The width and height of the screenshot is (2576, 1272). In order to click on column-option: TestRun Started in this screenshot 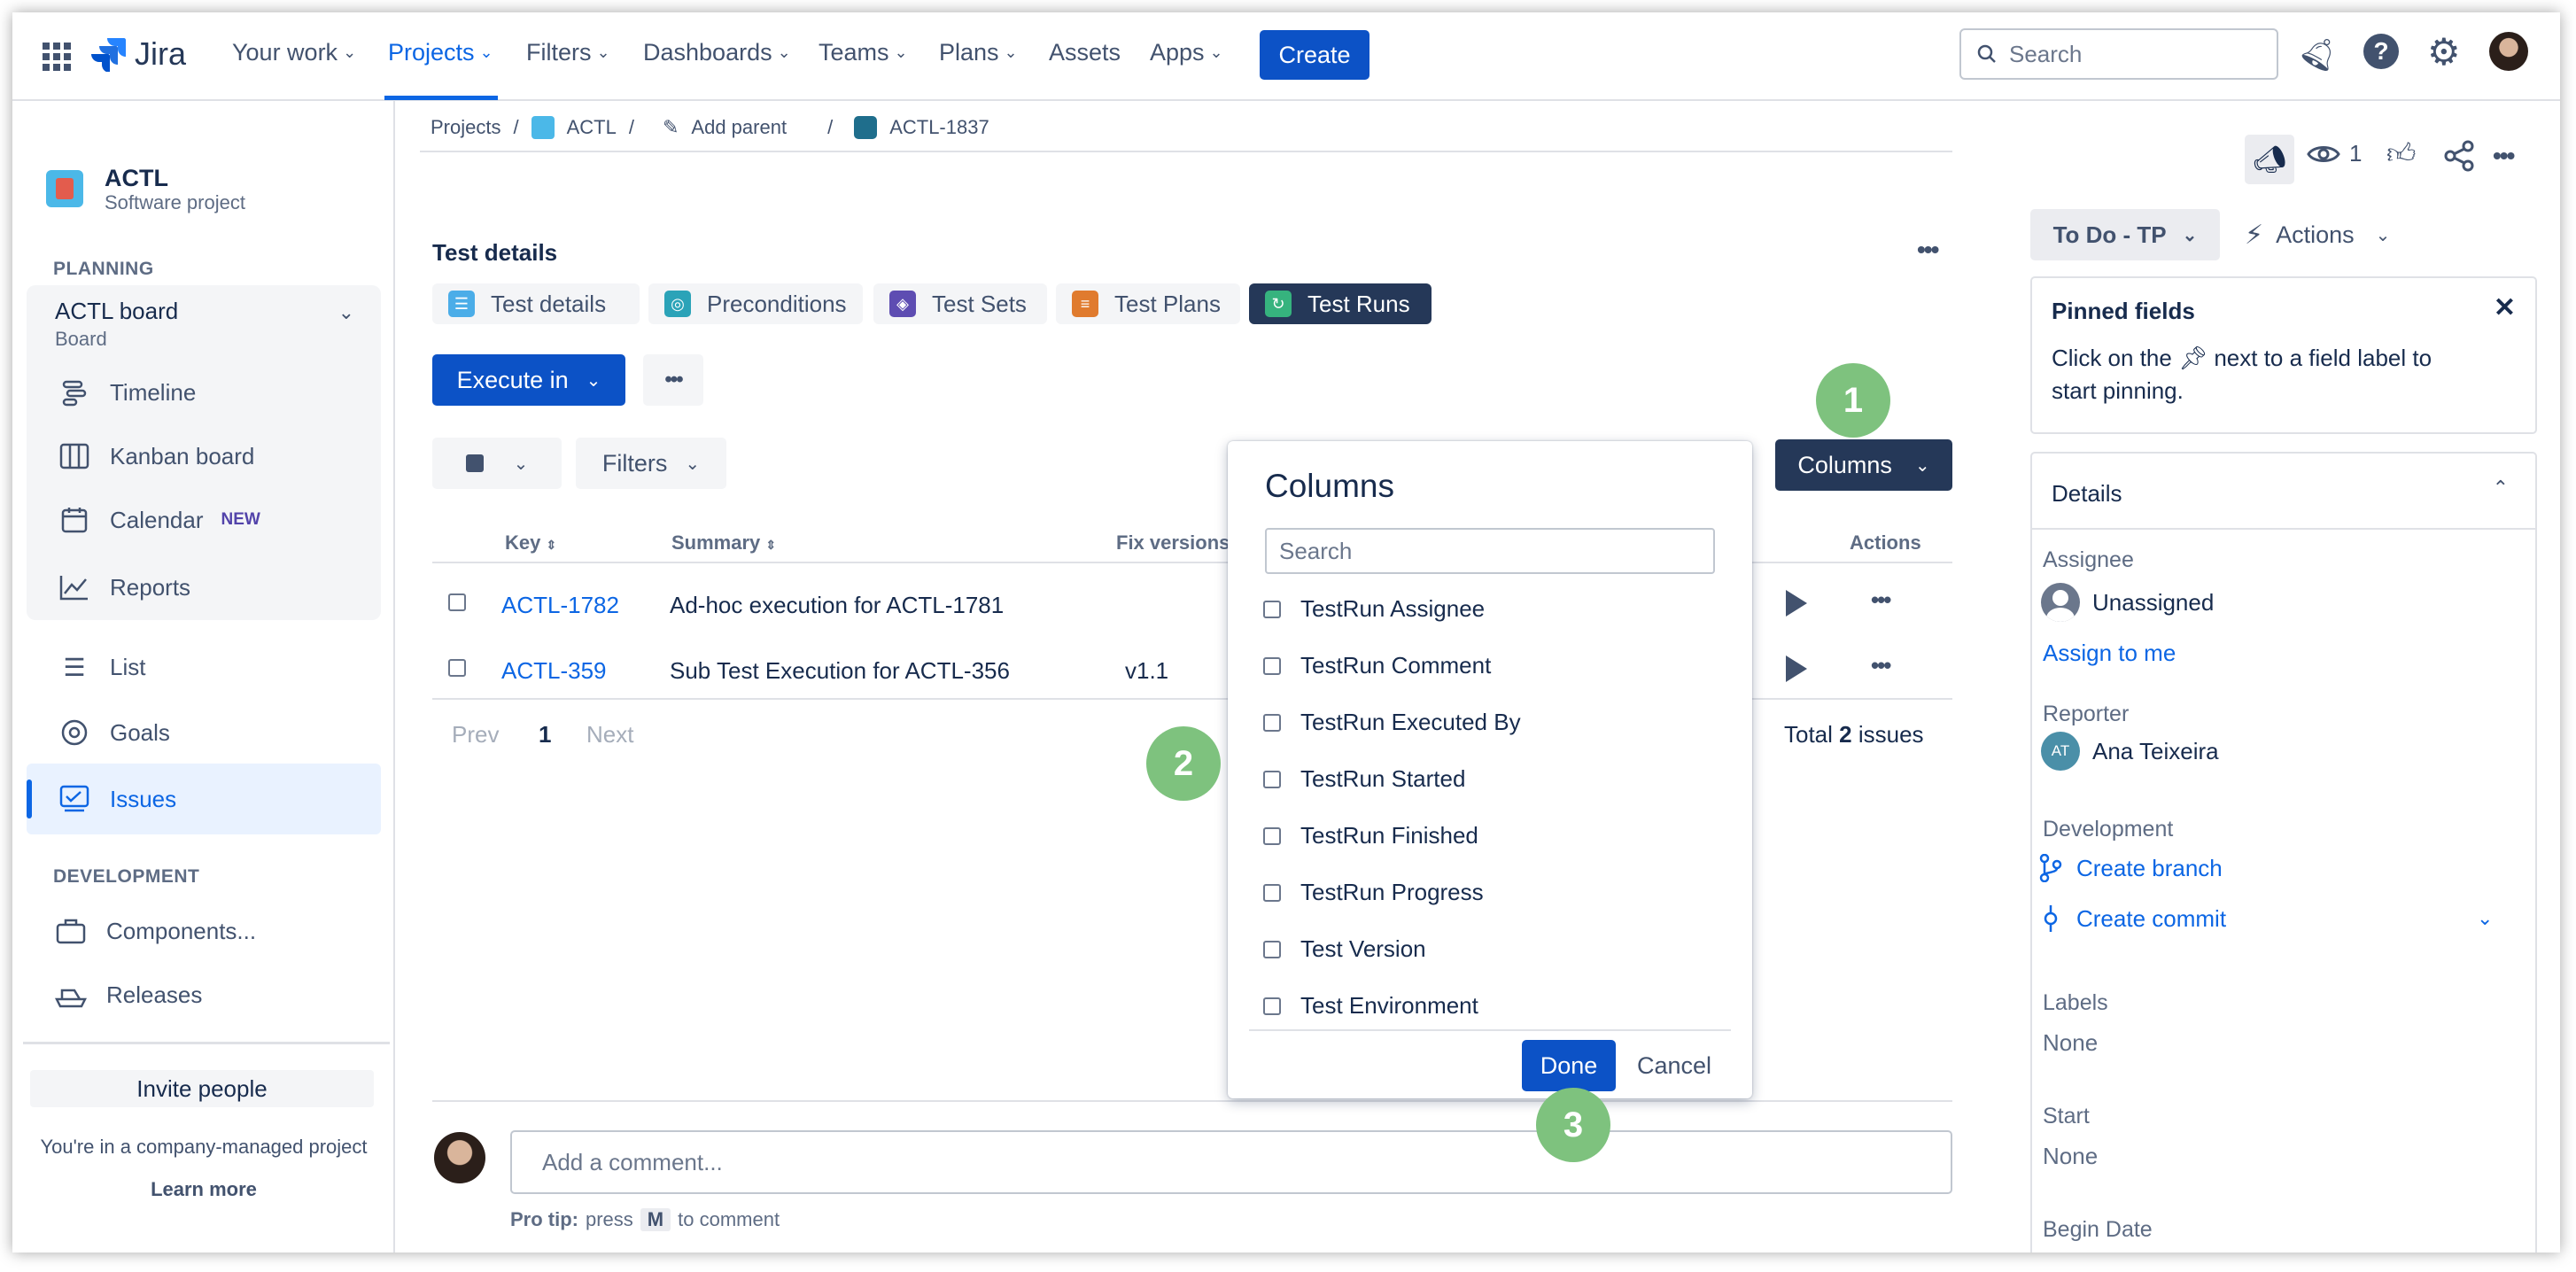, I will do `click(1364, 779)`.